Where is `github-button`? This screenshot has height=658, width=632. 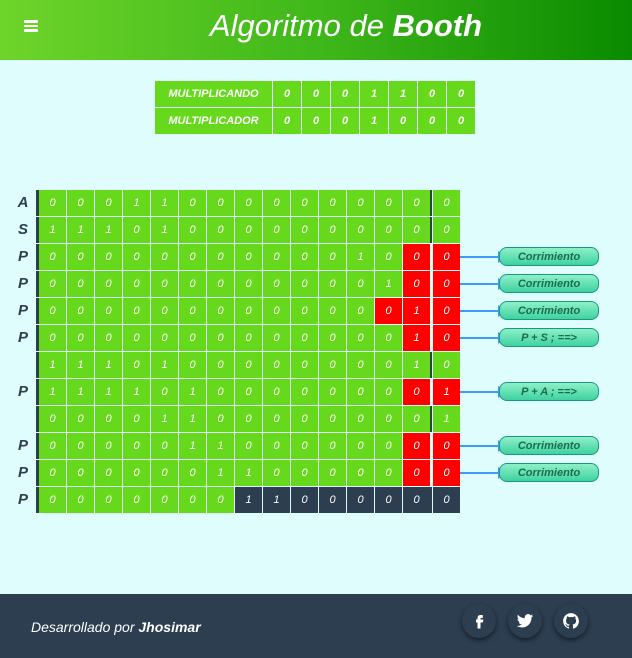 github-button is located at coordinates (571, 621).